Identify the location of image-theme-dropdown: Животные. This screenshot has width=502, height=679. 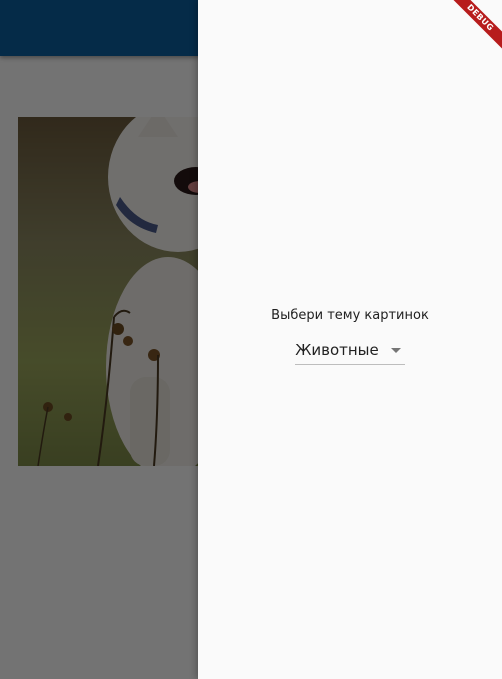
(350, 352).